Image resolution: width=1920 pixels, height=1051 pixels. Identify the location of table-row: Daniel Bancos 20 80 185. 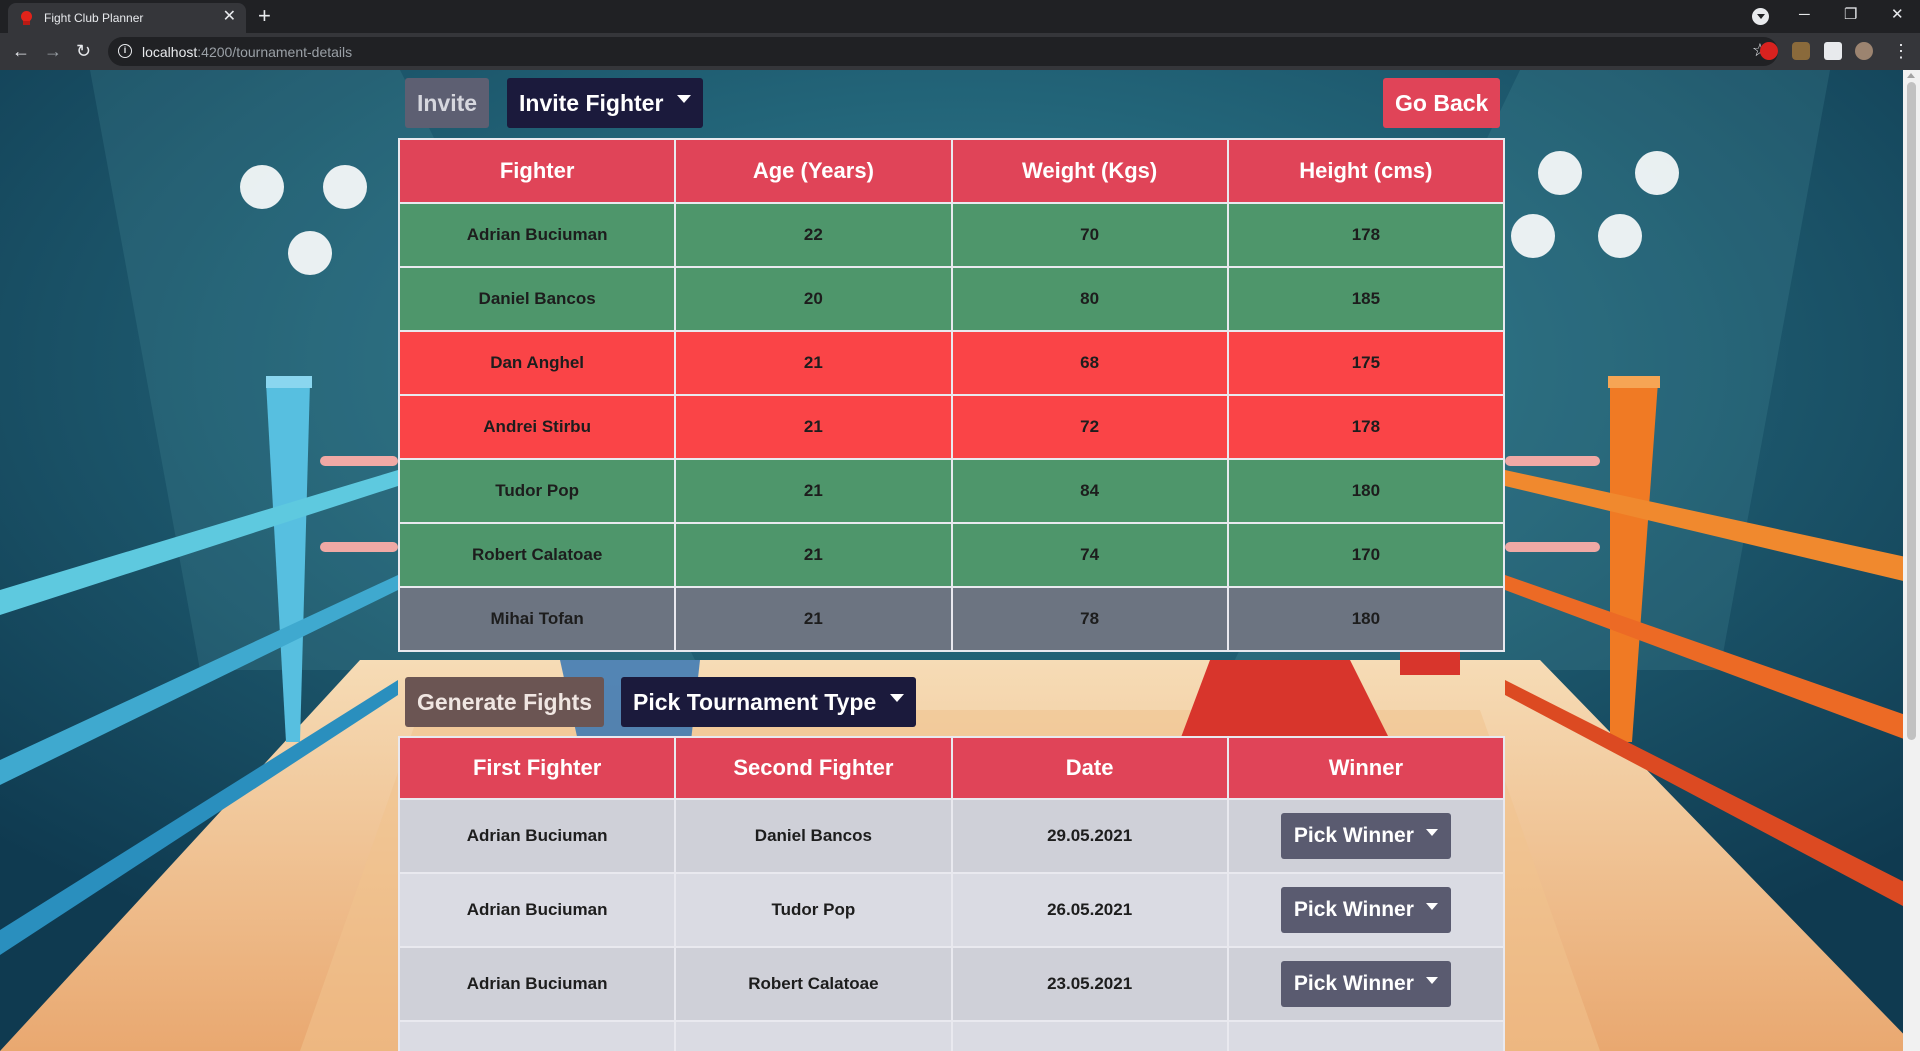
(951, 299).